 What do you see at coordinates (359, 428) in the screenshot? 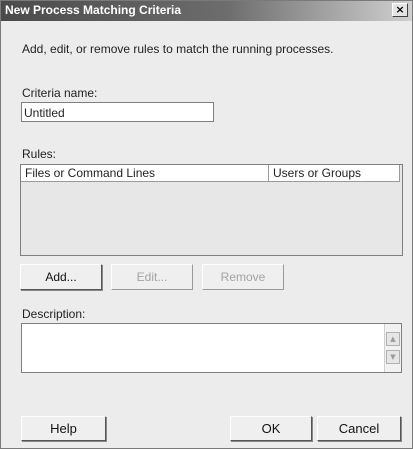
I see `cancel-button: Cancel` at bounding box center [359, 428].